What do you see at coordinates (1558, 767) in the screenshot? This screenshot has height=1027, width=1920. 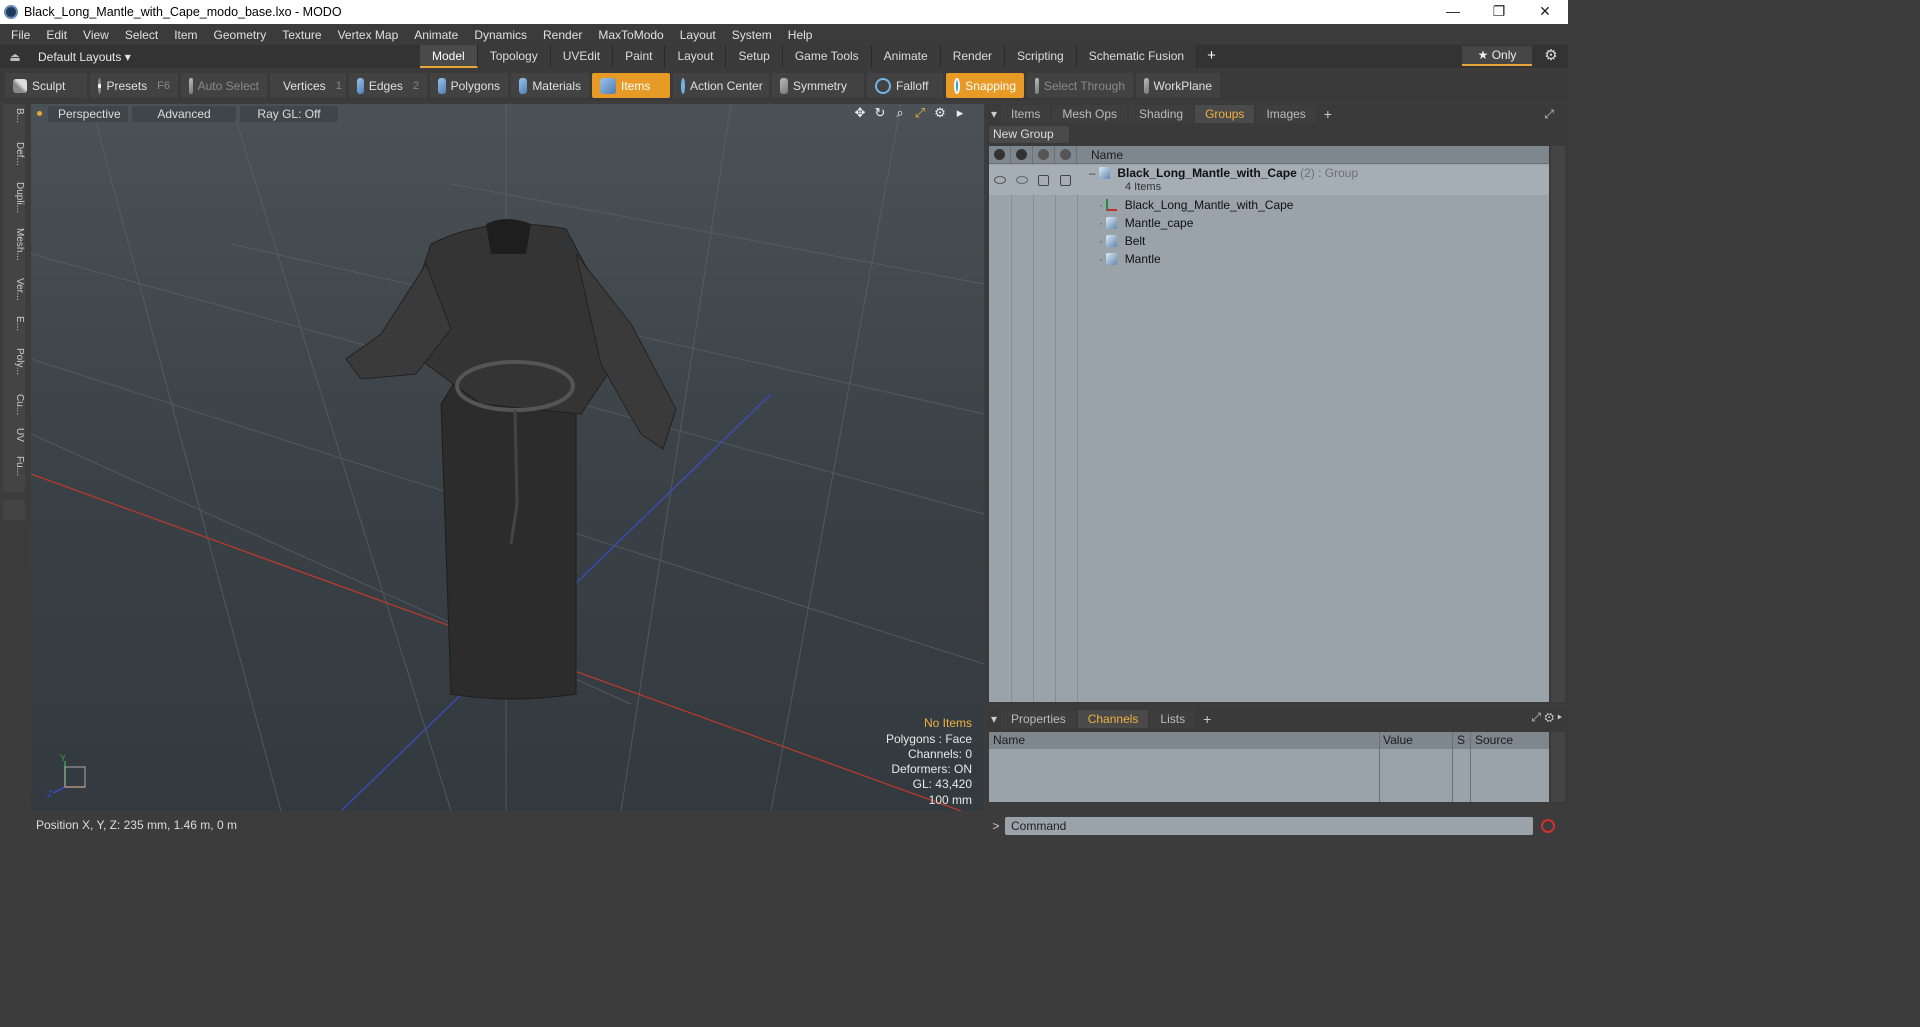 I see `channels-scrollbar` at bounding box center [1558, 767].